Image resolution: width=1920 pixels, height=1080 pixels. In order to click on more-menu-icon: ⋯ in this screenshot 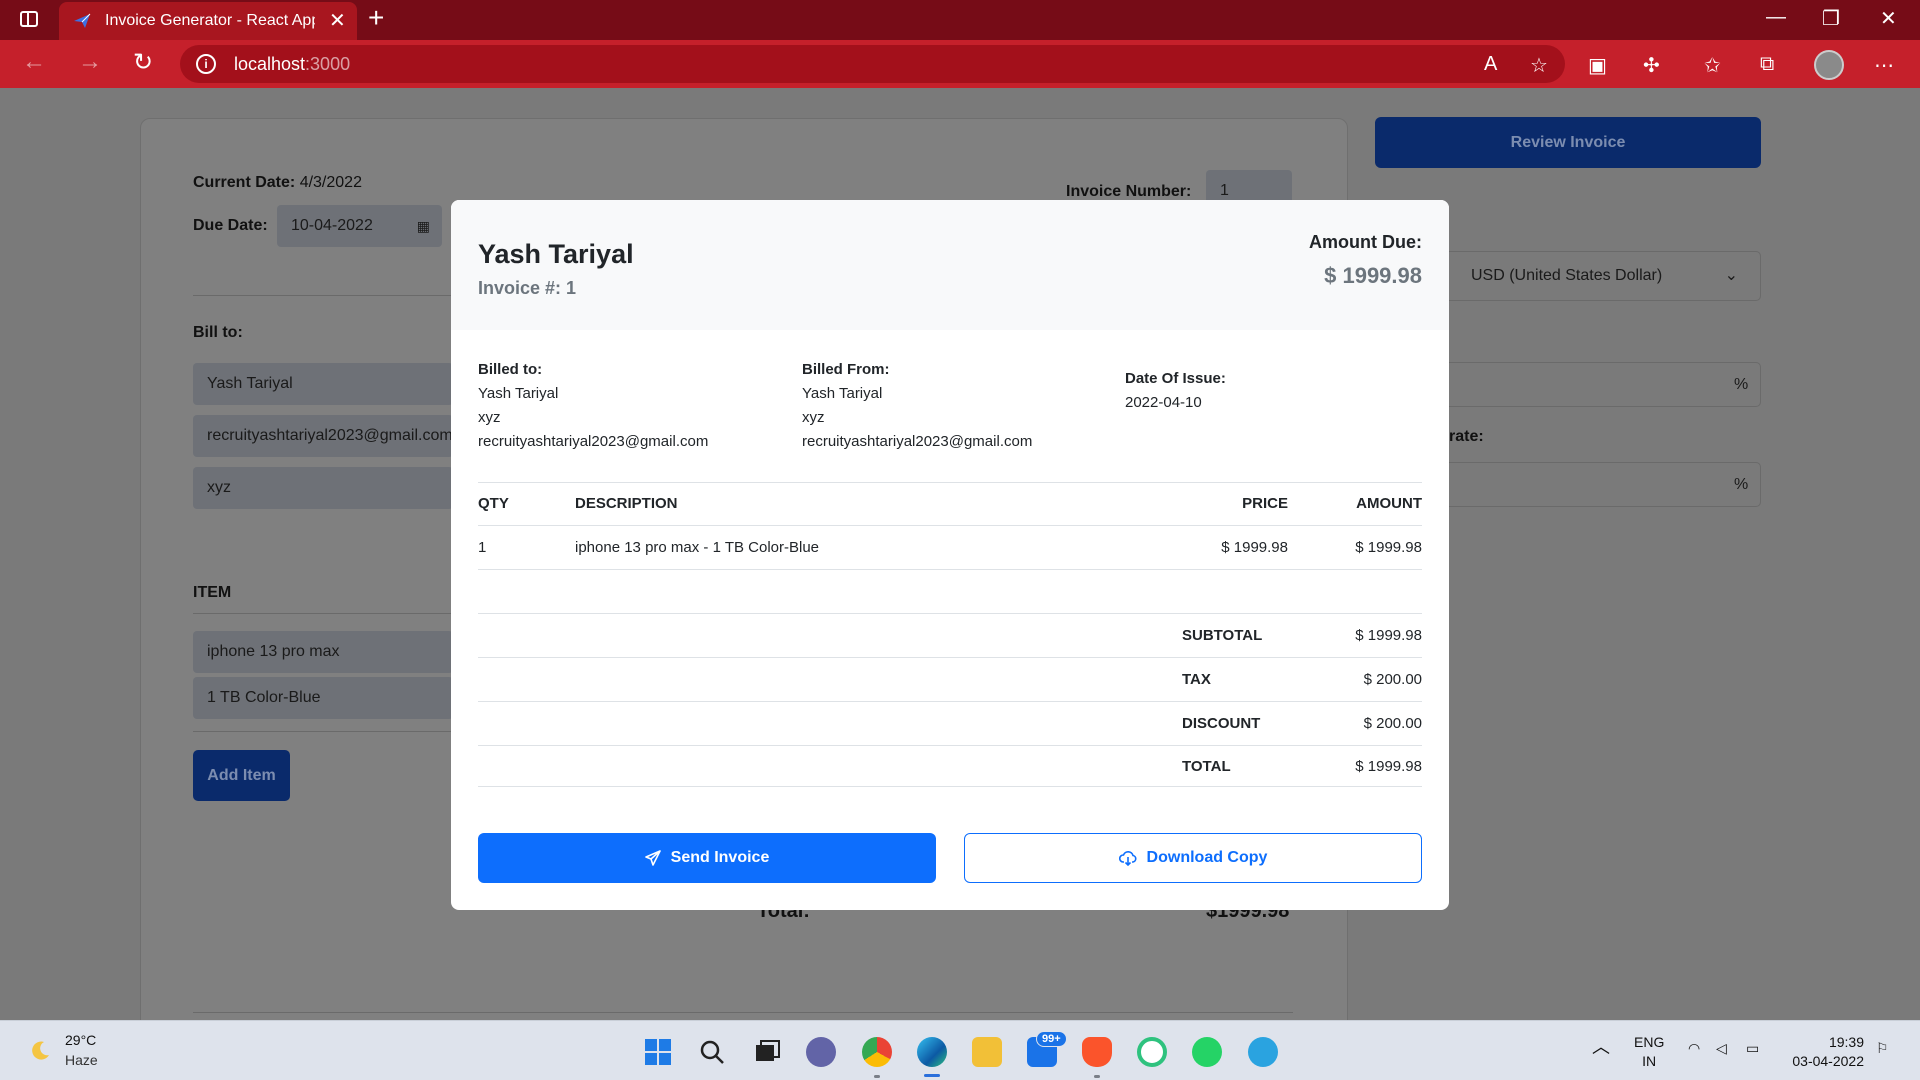, I will do `click(1884, 65)`.